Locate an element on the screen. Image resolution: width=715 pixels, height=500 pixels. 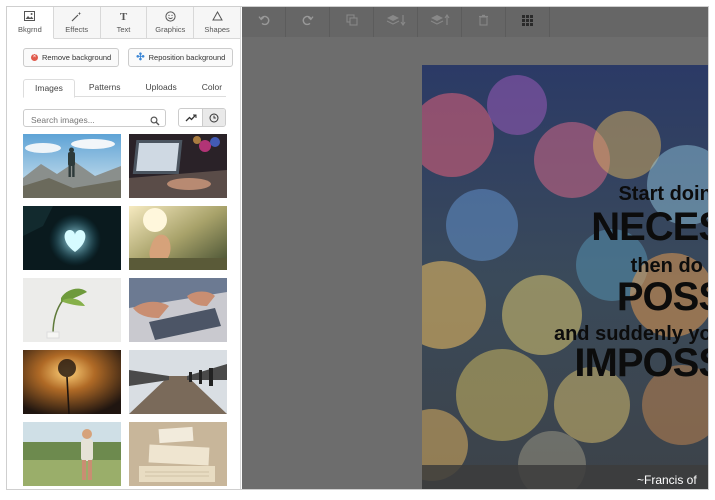
tab-bkgrnd: Bkgrnd is located at coordinates (30, 23).